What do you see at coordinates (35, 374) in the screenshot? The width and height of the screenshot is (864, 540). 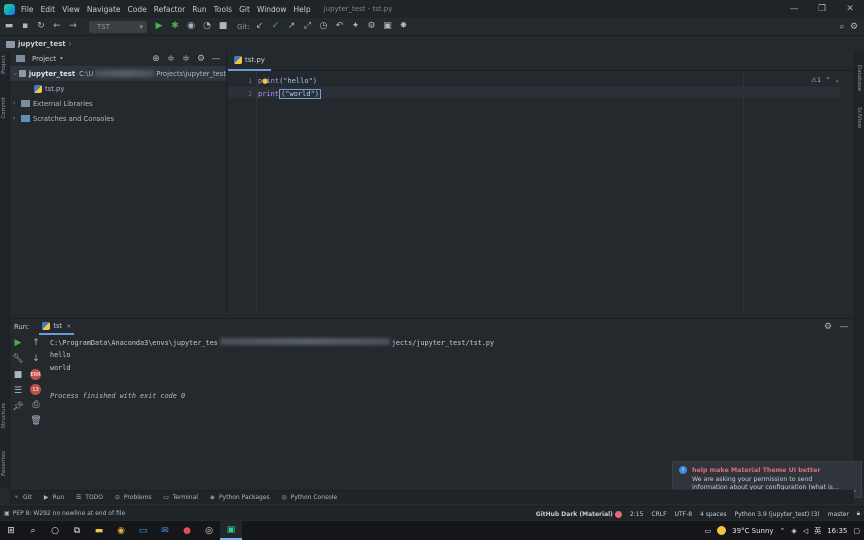 I see `badge-error: ERR` at bounding box center [35, 374].